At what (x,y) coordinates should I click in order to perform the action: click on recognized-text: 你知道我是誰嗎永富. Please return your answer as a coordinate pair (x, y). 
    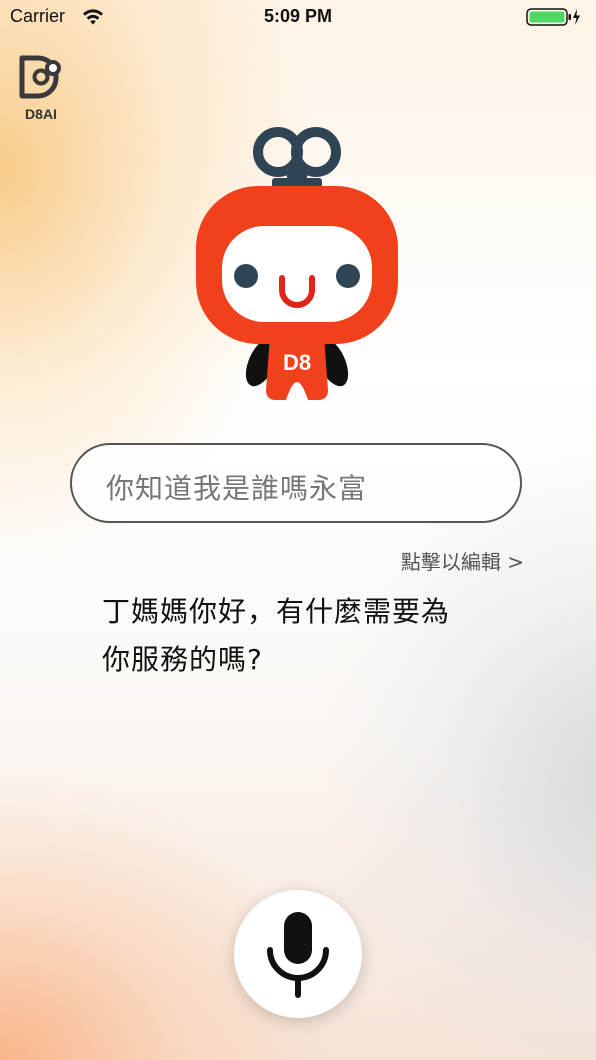
    Looking at the image, I should click on (237, 488).